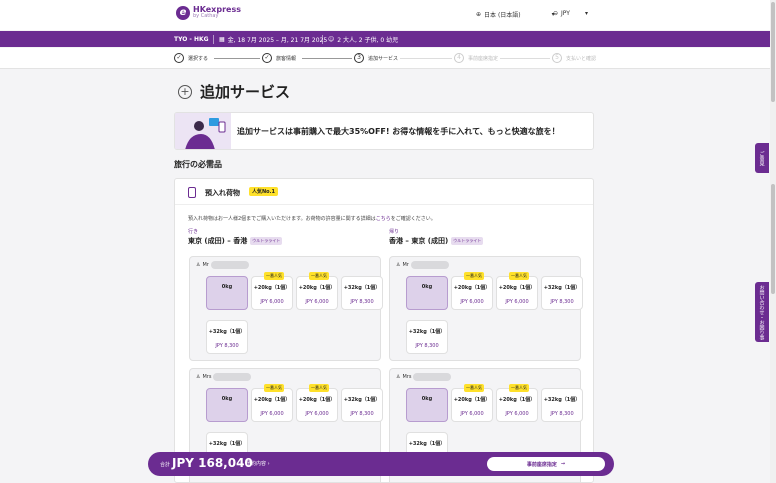 The width and height of the screenshot is (776, 483). What do you see at coordinates (212, 463) in the screenshot?
I see `total-price: JPY 168,040` at bounding box center [212, 463].